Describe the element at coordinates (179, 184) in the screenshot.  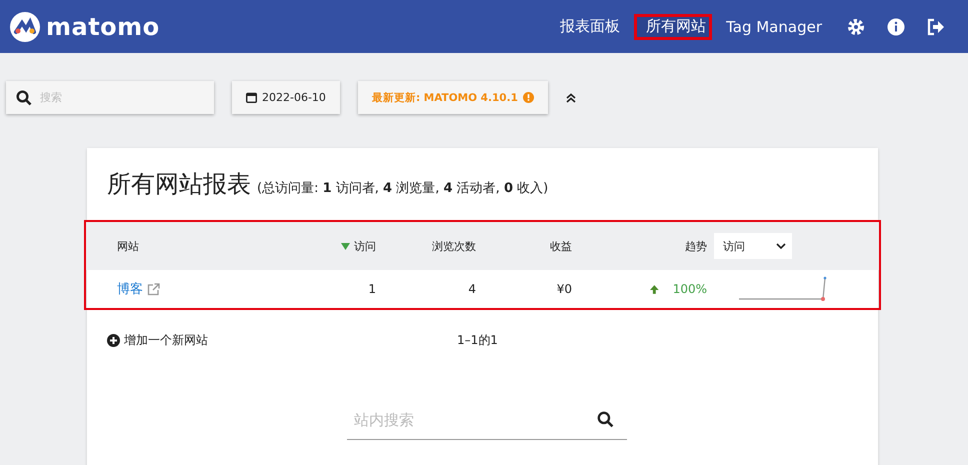
I see `report-title: 所有网站报表` at that location.